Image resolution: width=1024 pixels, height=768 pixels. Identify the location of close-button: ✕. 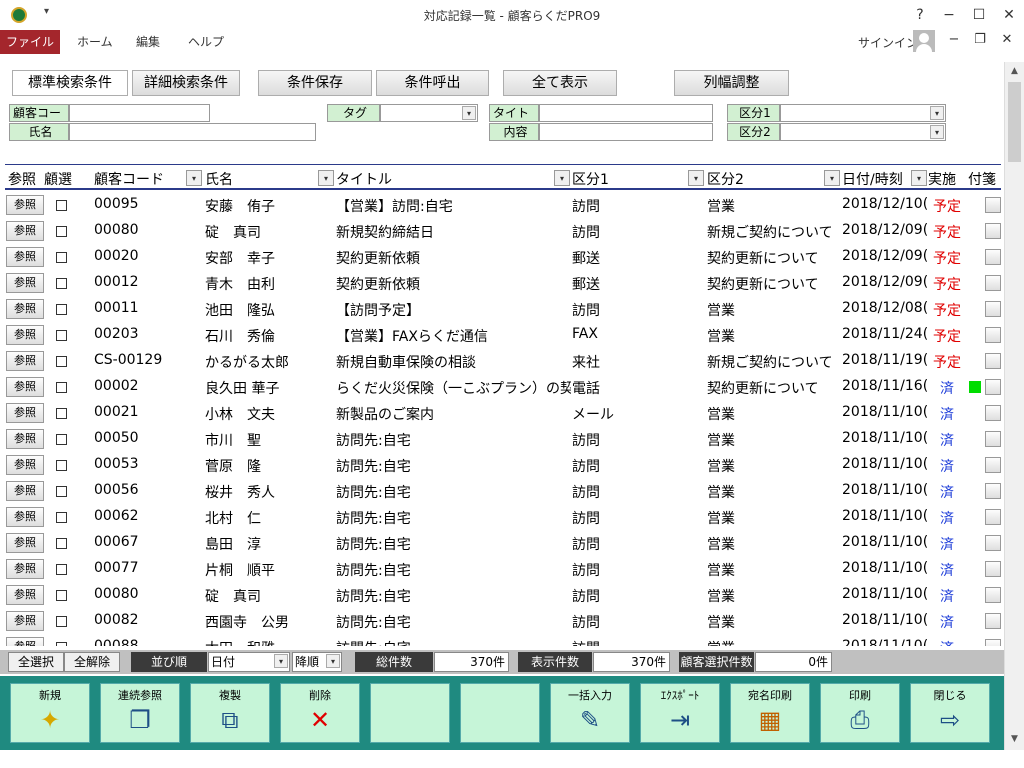
(1009, 15).